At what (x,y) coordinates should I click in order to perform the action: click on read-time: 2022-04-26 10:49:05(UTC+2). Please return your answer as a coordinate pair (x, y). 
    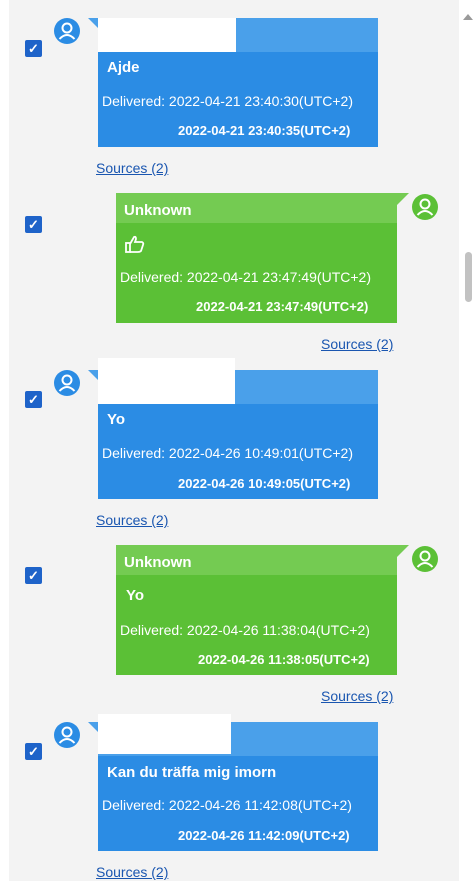
    Looking at the image, I should click on (264, 483).